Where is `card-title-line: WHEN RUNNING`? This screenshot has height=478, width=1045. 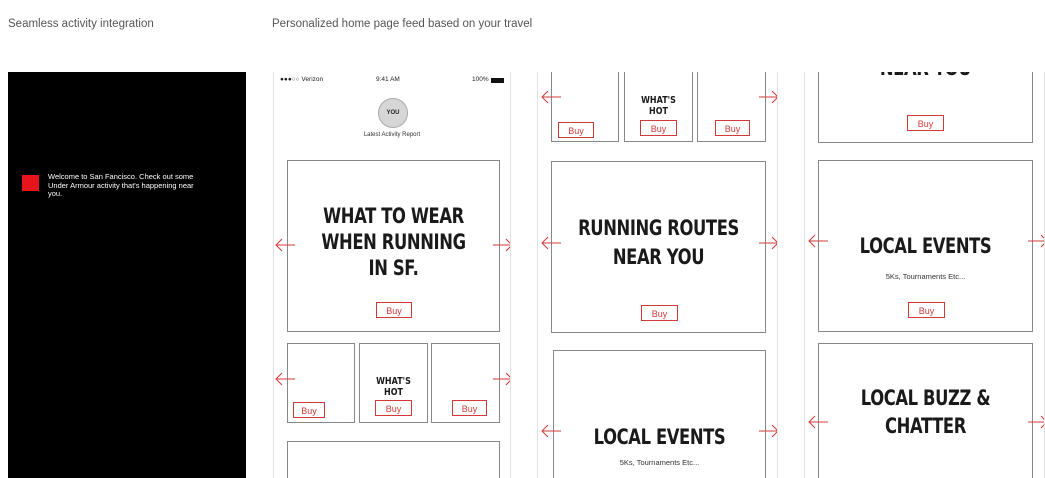
card-title-line: WHEN RUNNING is located at coordinates (393, 242).